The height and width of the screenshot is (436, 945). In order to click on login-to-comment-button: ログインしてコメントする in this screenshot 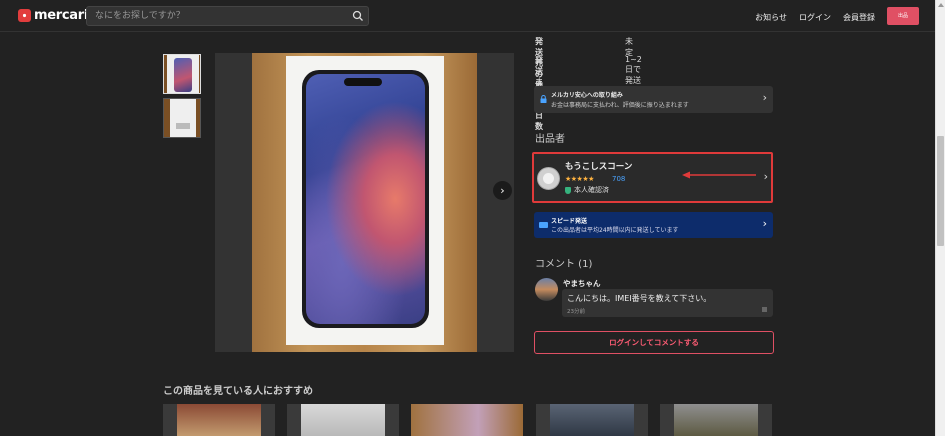, I will do `click(654, 342)`.